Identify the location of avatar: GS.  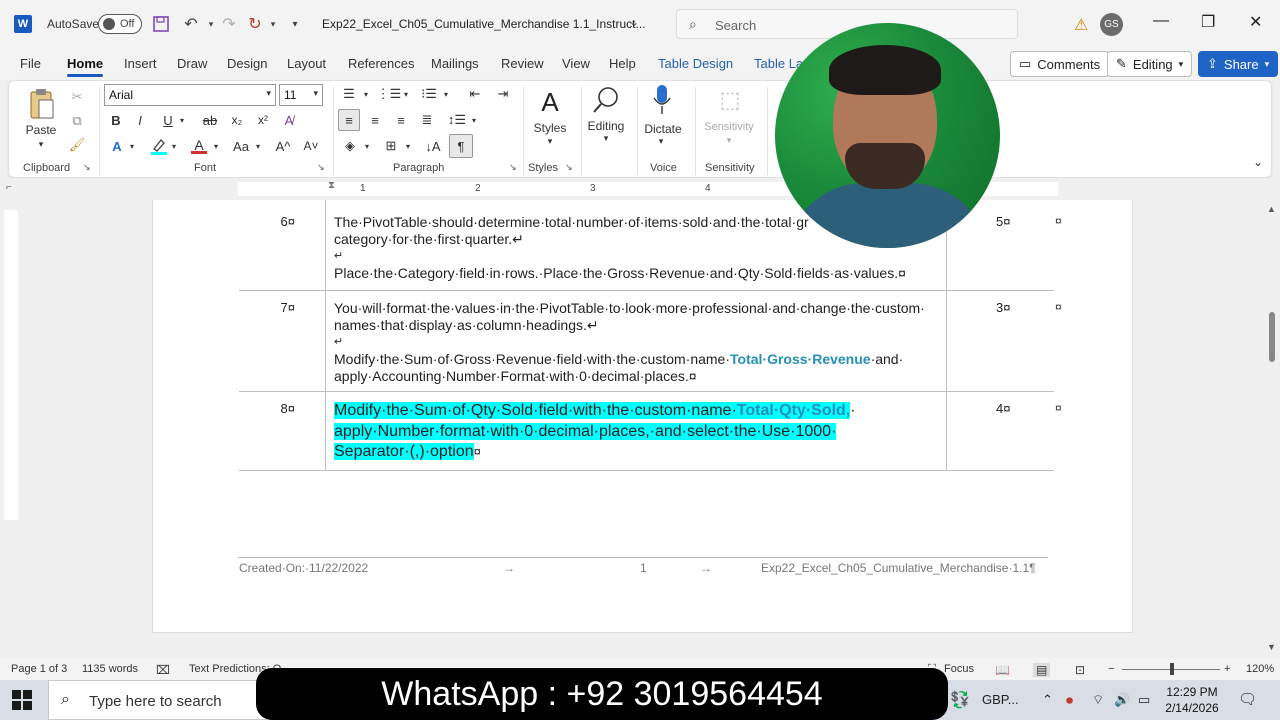
(1111, 24).